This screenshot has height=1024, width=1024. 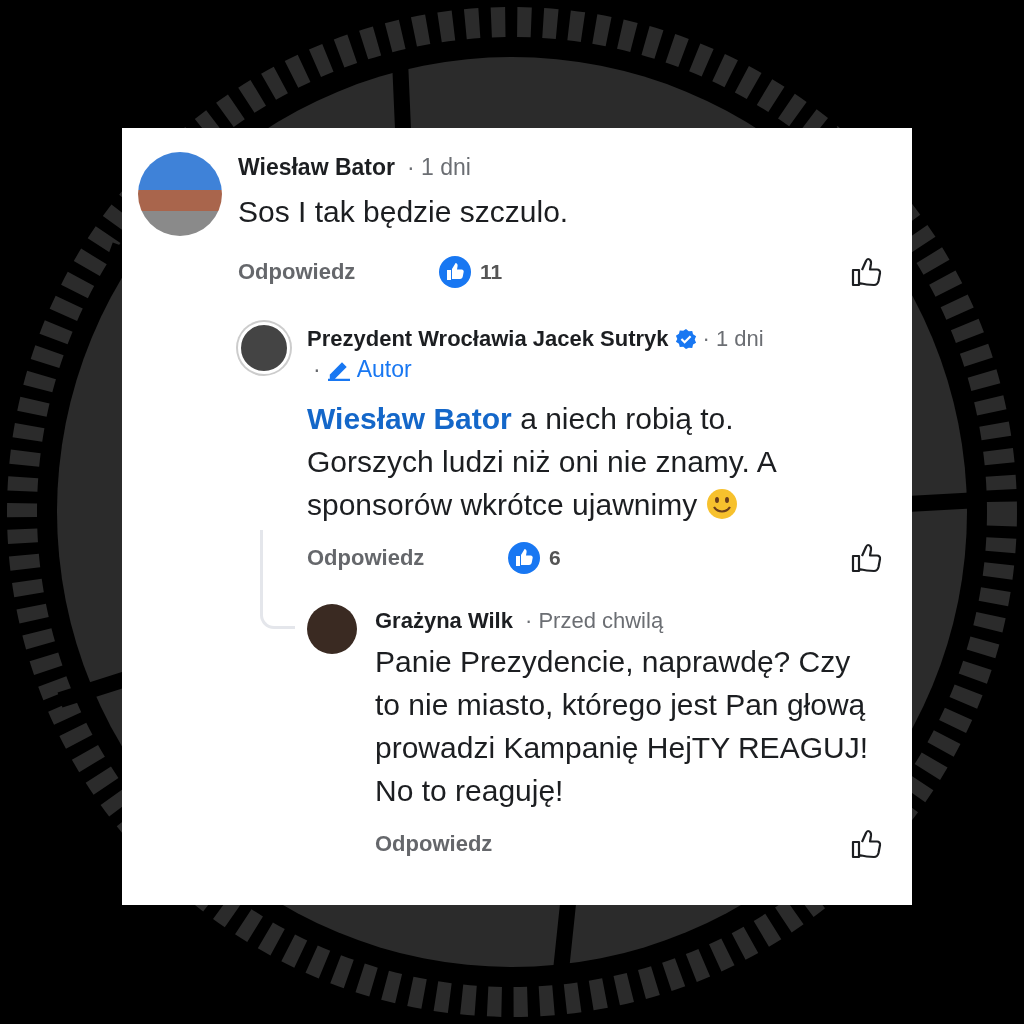 I want to click on mention-link: Wiesław Bator, so click(x=409, y=418).